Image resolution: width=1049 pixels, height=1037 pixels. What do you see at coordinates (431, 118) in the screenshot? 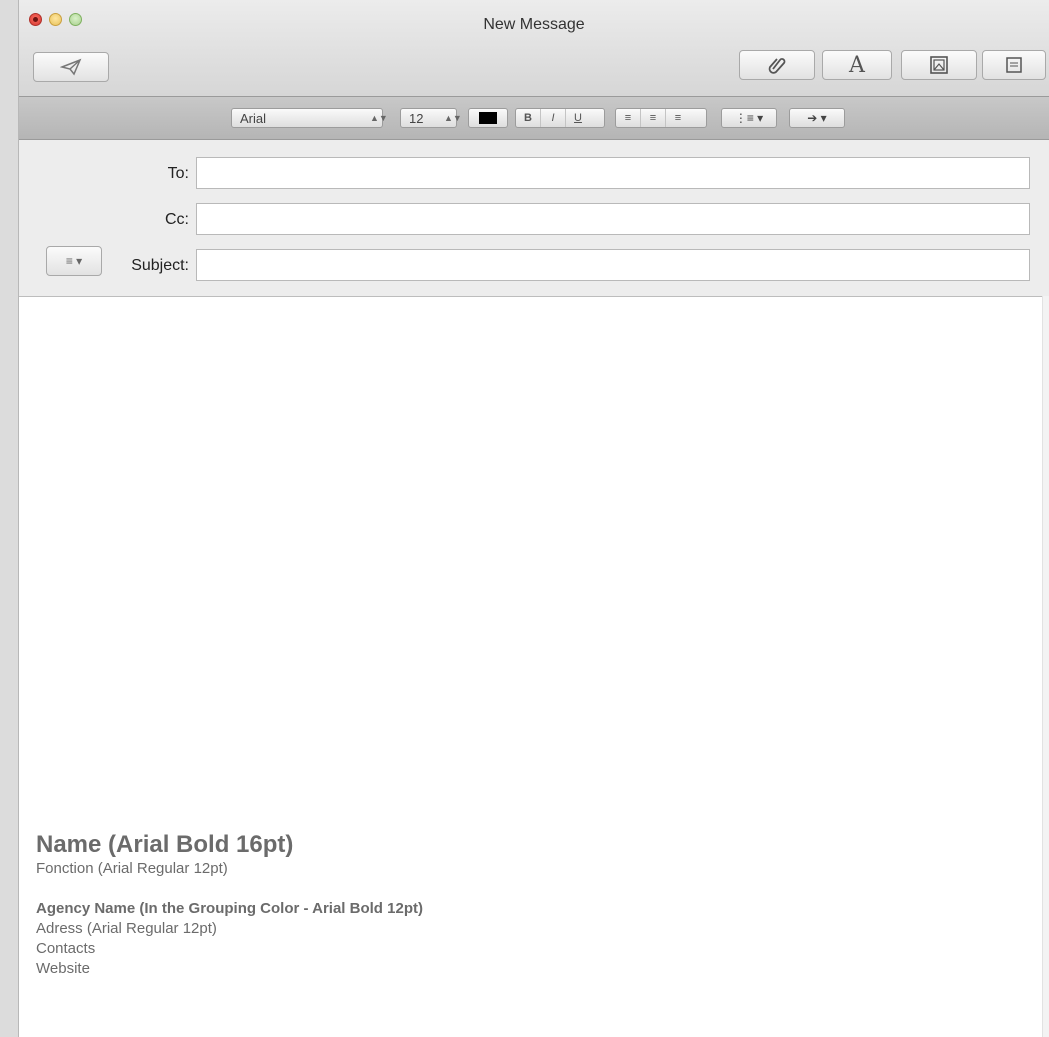
I see `font-size-select: 12 ▲▼` at bounding box center [431, 118].